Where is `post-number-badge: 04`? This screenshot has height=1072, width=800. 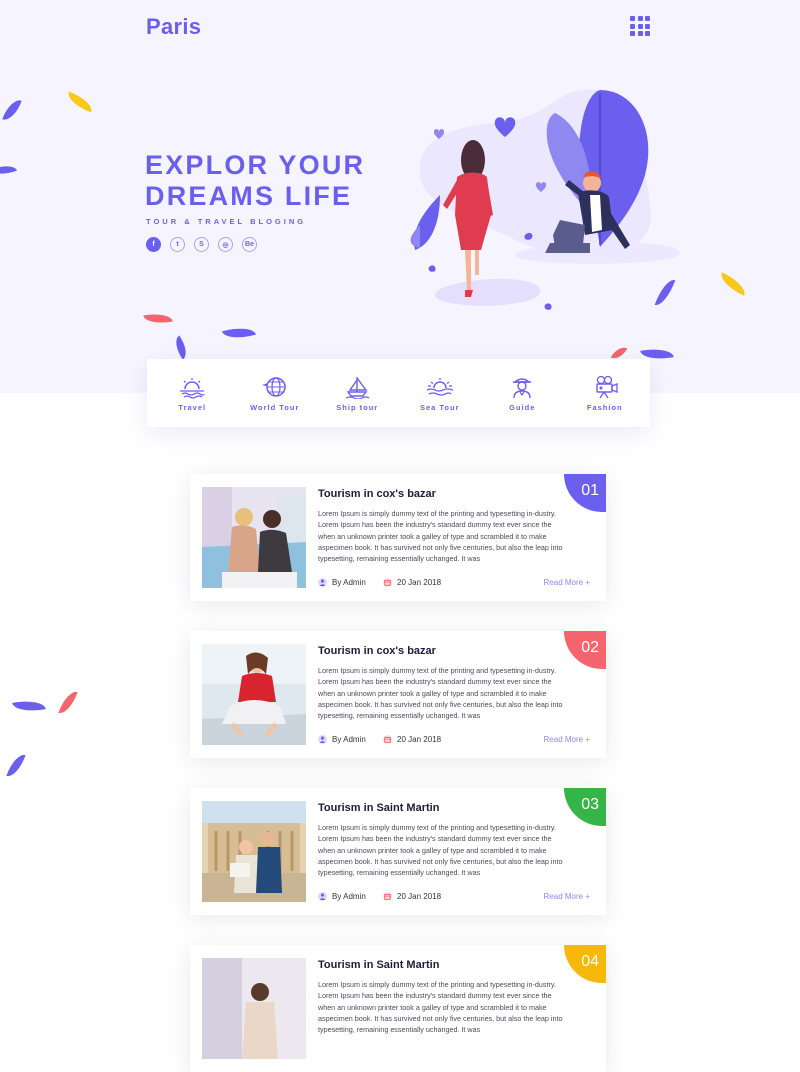
post-number-badge: 04 is located at coordinates (585, 964).